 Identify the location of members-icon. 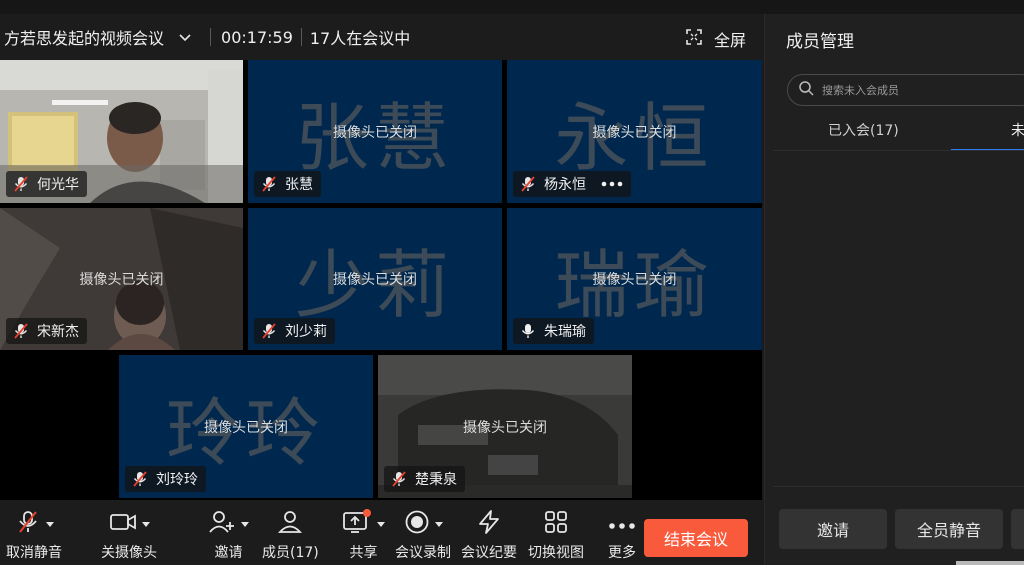
(290, 524).